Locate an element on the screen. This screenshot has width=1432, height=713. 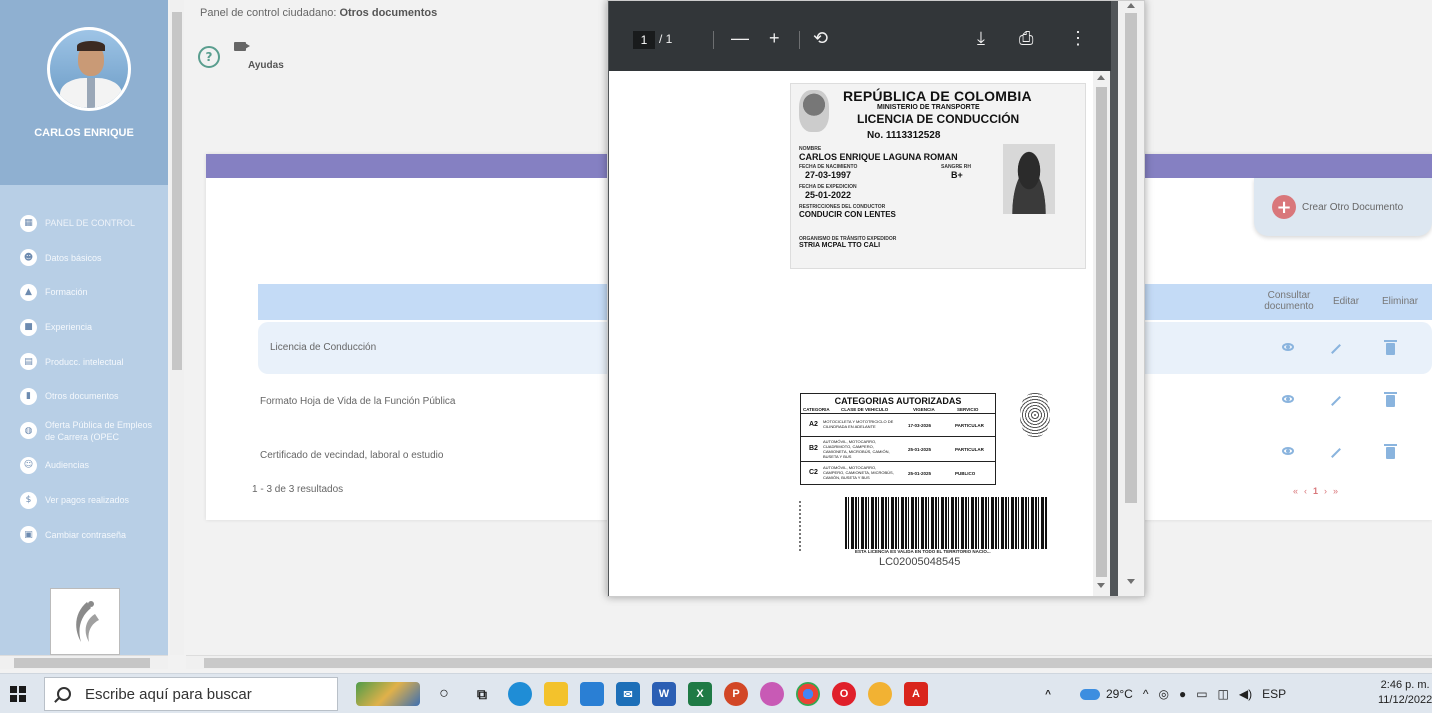
avatar is located at coordinates (89, 69).